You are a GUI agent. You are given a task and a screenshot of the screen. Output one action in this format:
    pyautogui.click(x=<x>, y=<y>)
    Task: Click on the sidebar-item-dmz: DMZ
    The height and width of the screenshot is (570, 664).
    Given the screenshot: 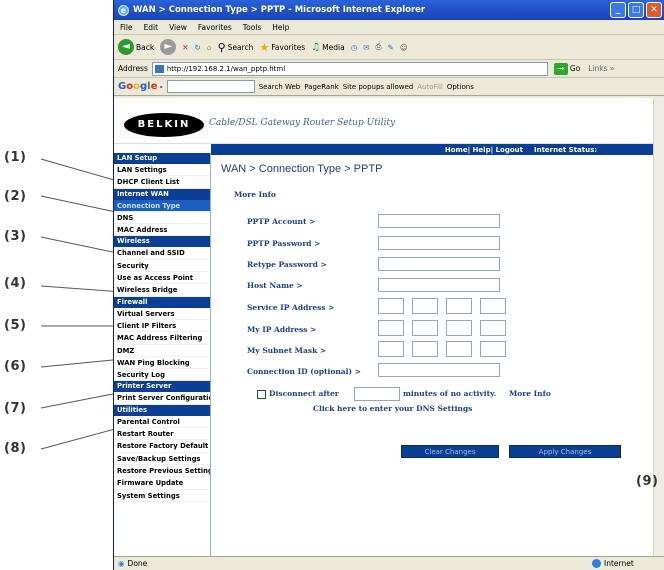 What is the action you would take?
    pyautogui.click(x=162, y=351)
    